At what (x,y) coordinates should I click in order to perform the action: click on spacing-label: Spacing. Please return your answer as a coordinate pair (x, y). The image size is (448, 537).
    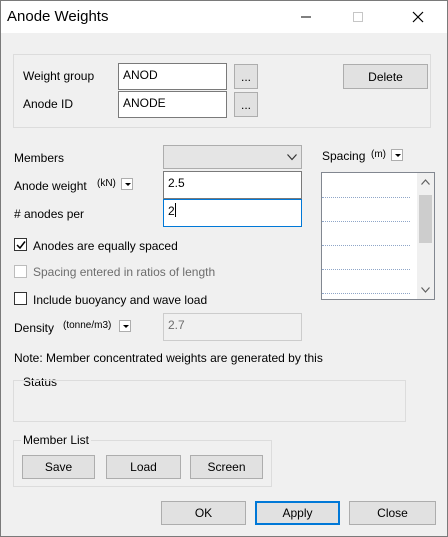
    Looking at the image, I should click on (344, 156).